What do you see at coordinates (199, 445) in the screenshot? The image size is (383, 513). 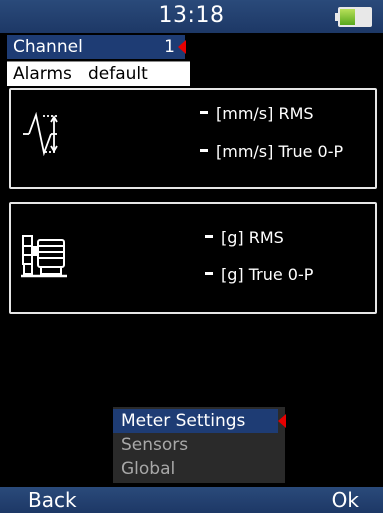 I see `bottom-menu: Meter Settings Sensors Global` at bounding box center [199, 445].